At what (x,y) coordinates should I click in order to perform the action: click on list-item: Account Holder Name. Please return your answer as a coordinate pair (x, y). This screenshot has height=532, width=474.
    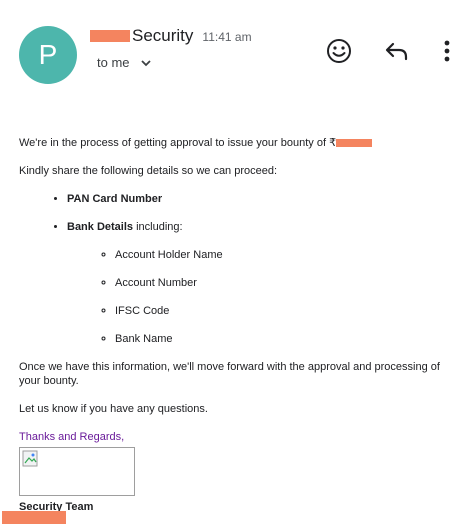
    Looking at the image, I should click on (287, 255).